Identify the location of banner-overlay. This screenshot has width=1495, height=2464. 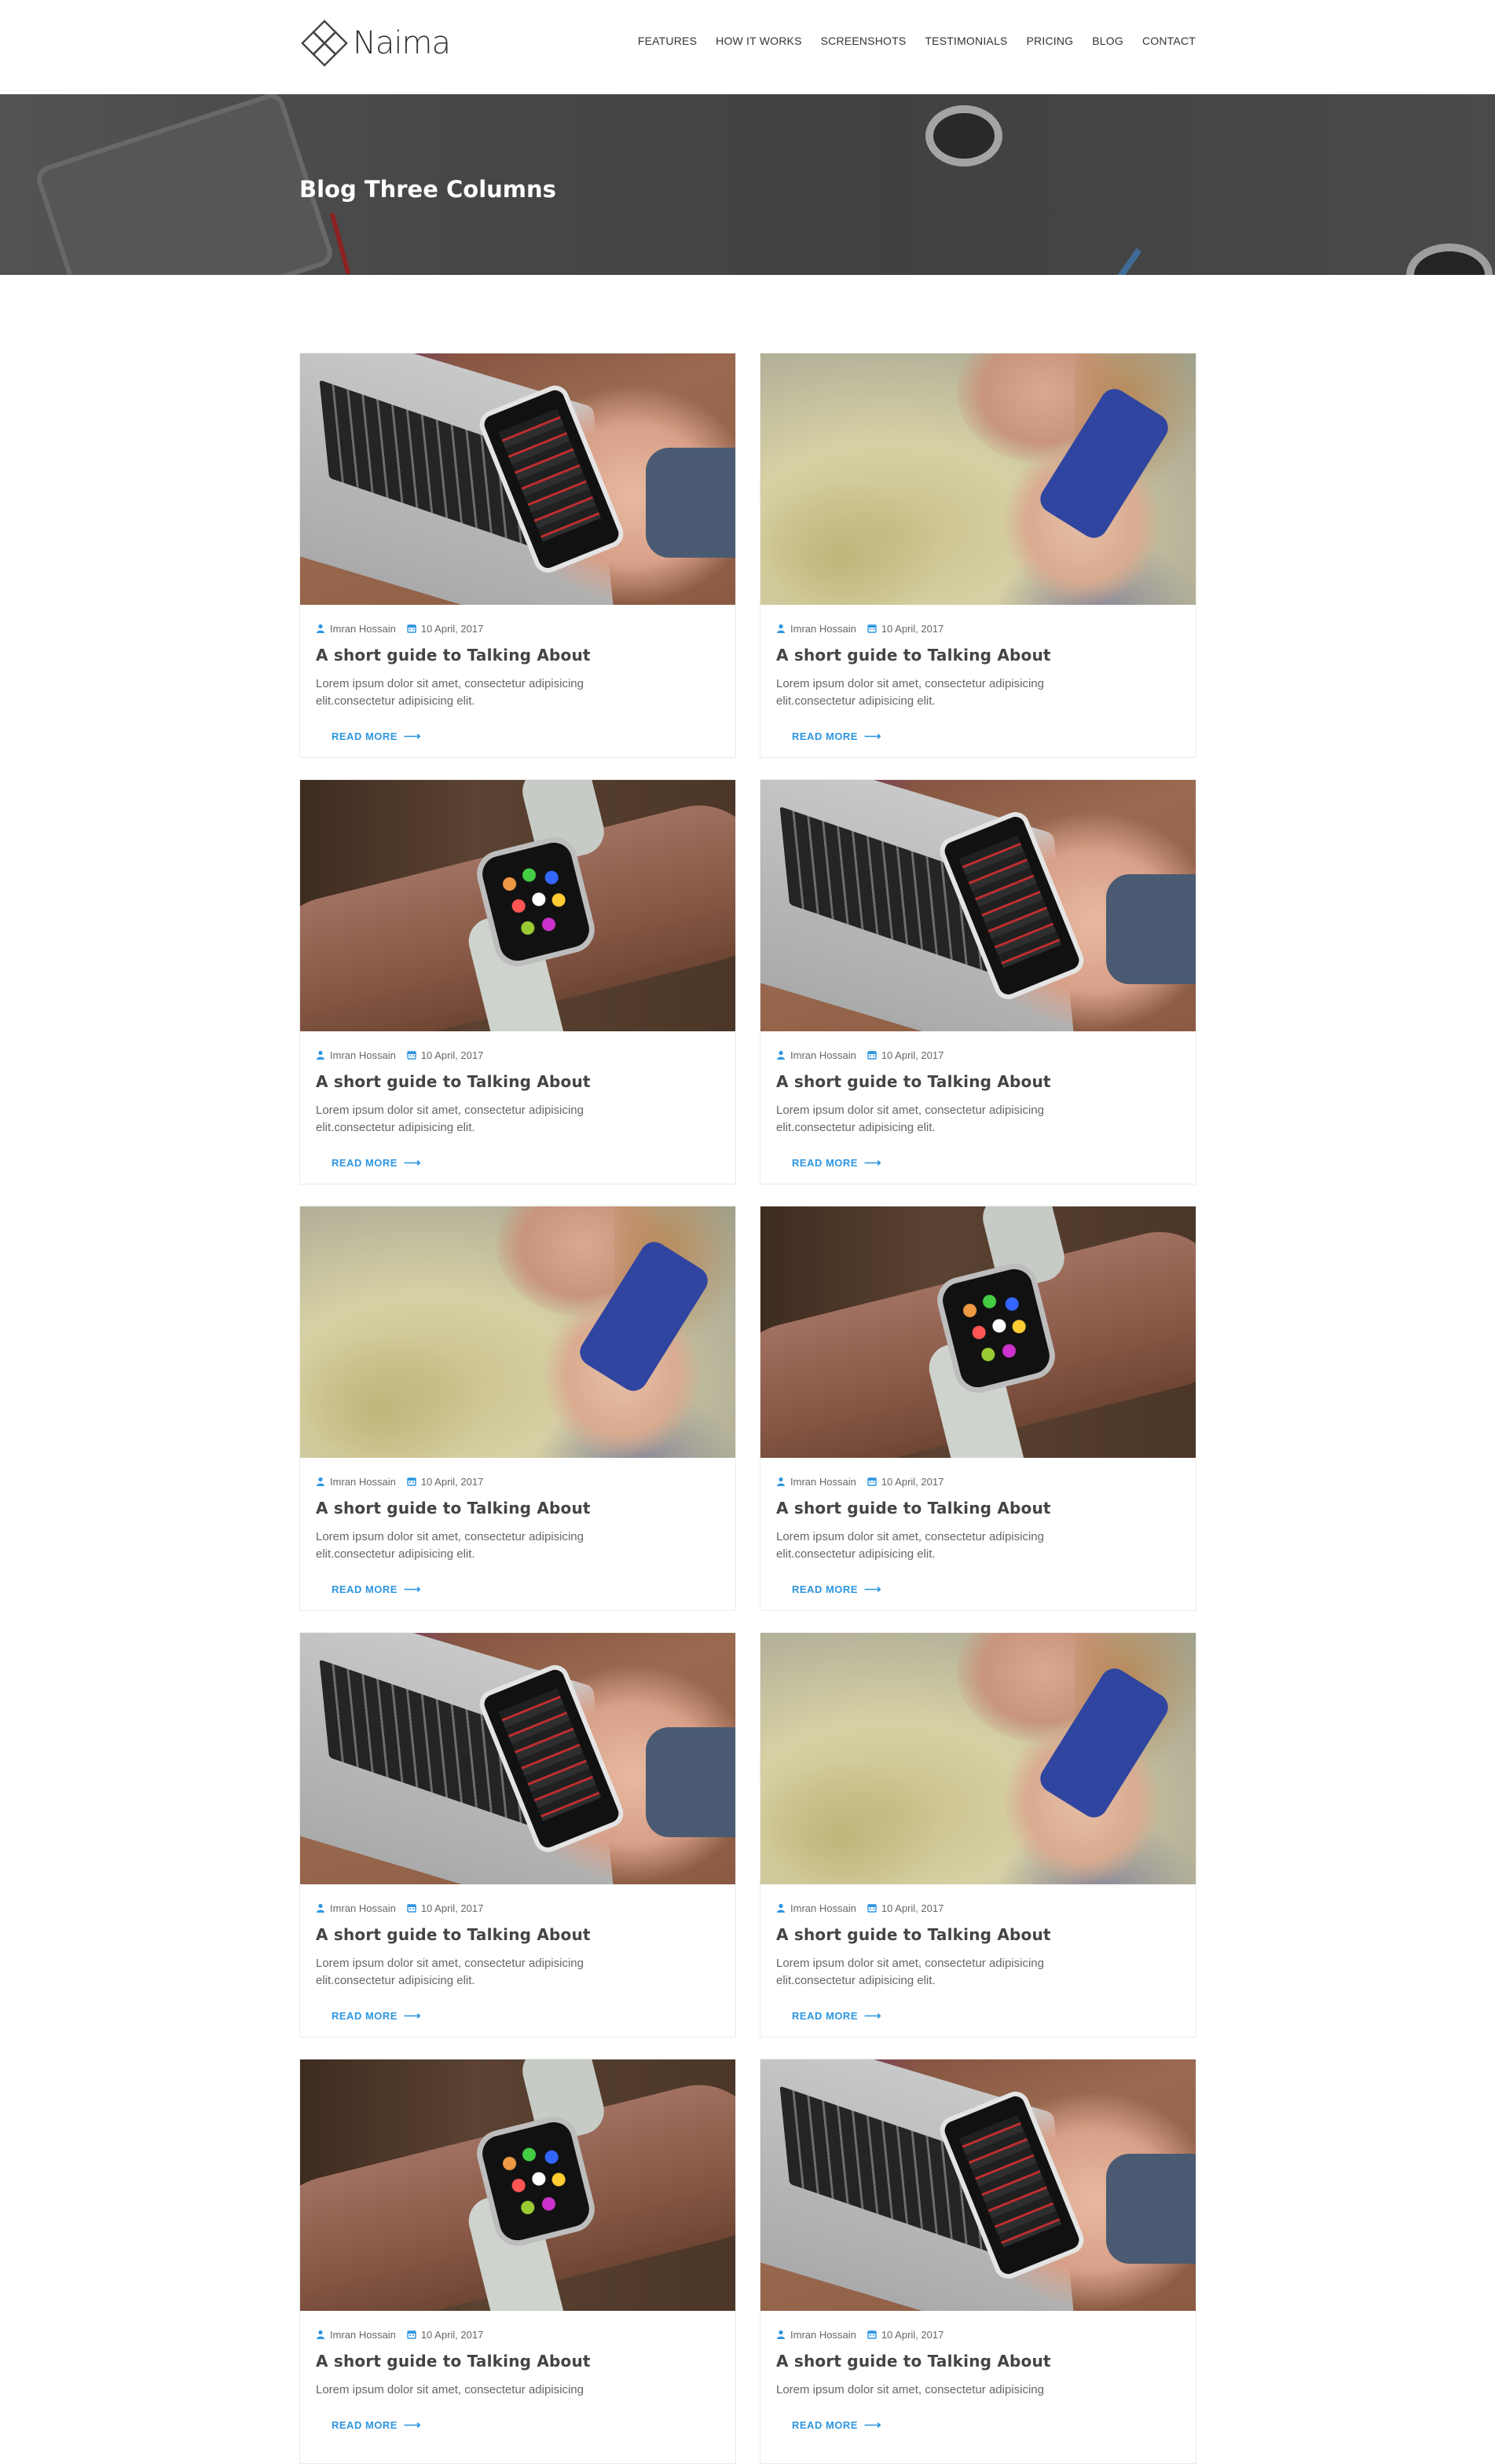
(747, 184).